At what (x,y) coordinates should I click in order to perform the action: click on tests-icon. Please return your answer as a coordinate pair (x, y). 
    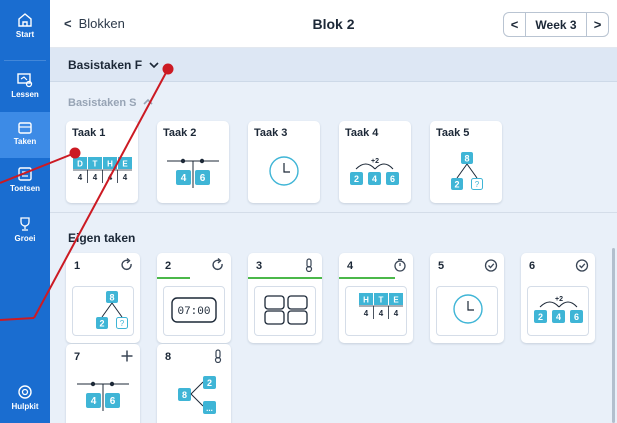
    Looking at the image, I should click on (25, 174).